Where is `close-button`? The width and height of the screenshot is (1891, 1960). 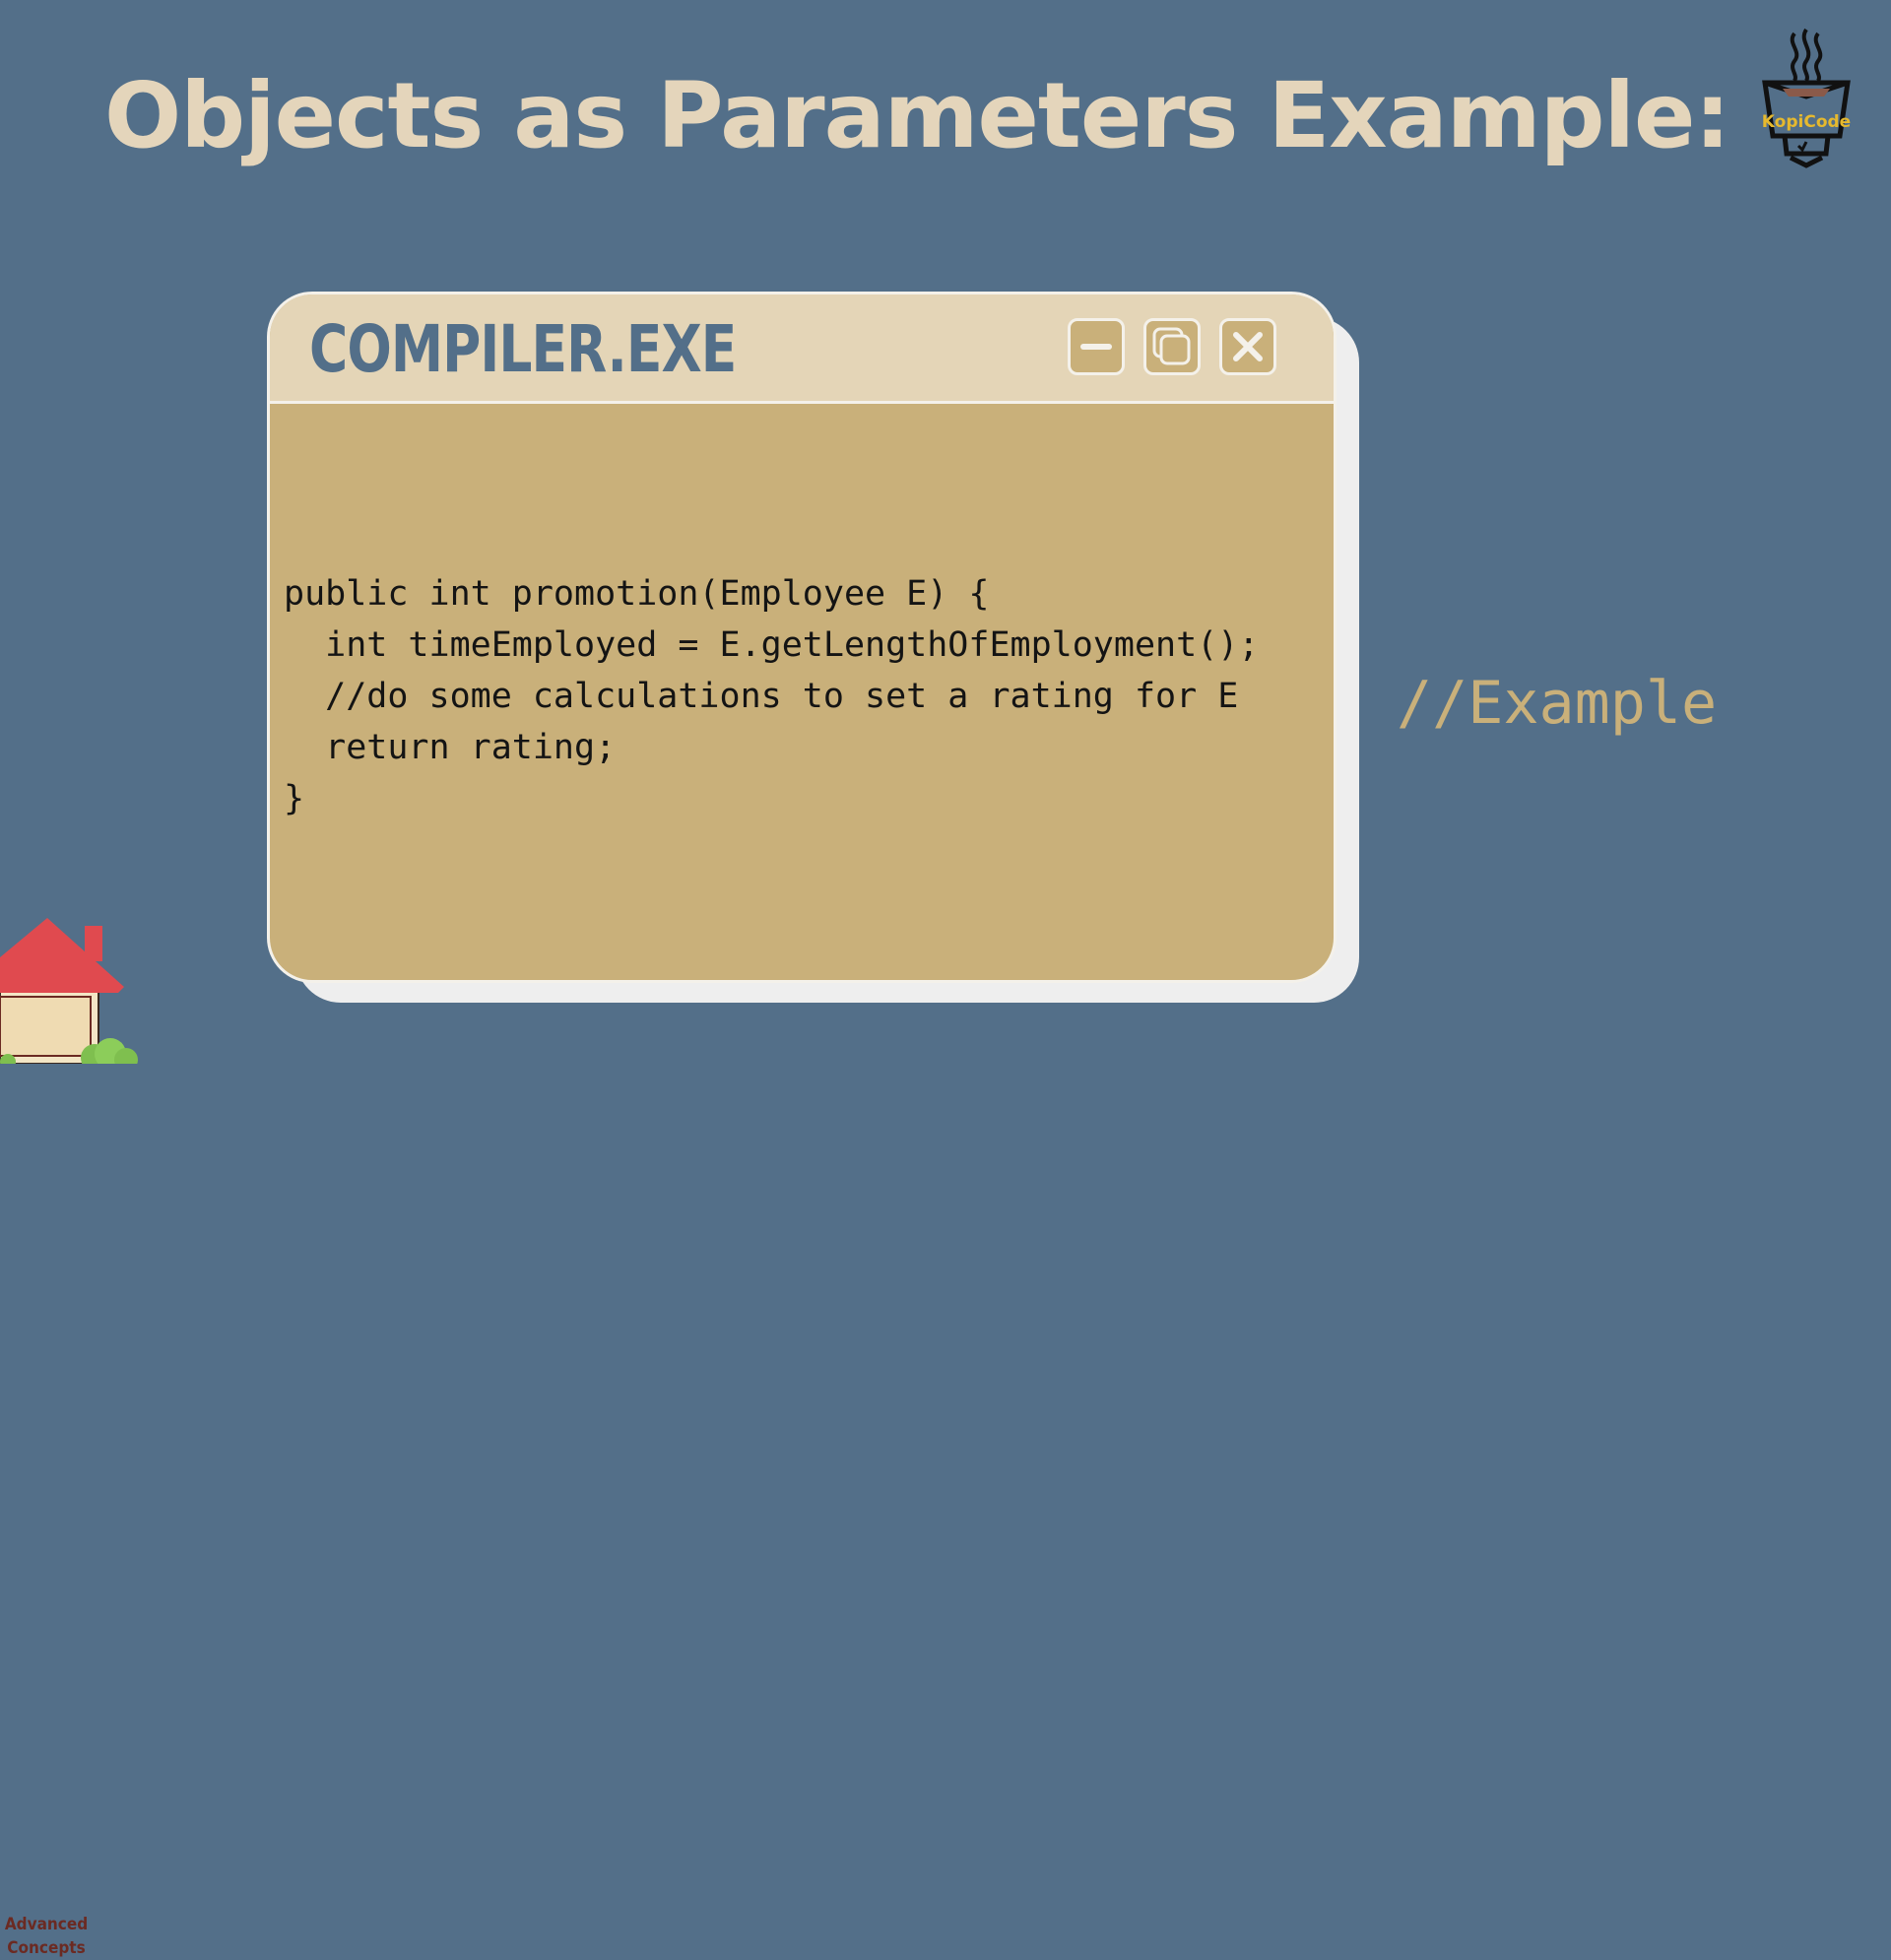
close-button is located at coordinates (1247, 347).